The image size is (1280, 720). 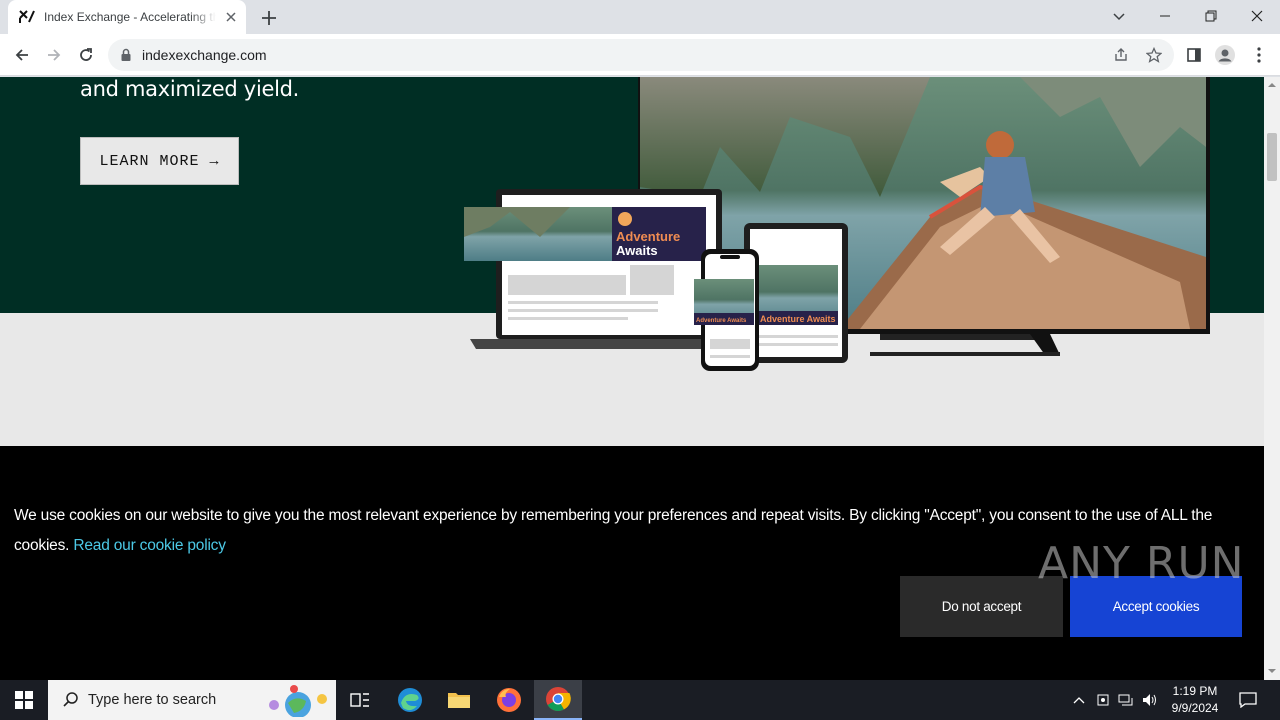 I want to click on back-button, so click(x=22, y=55).